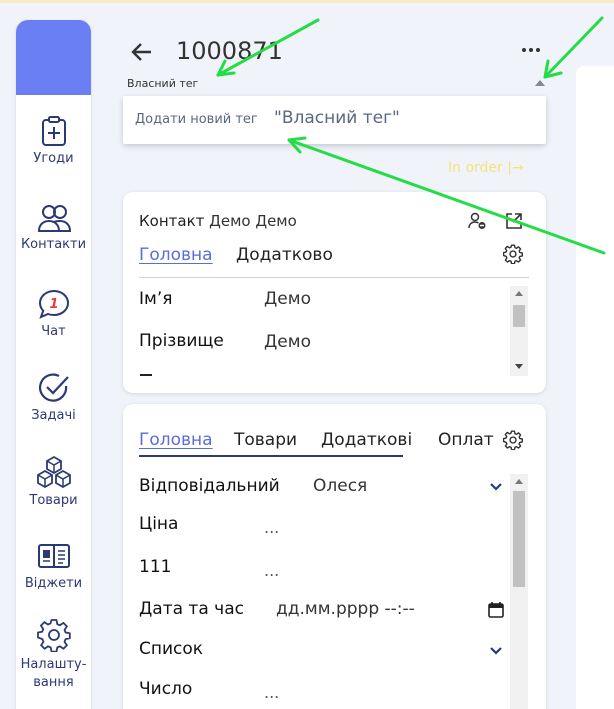 Image resolution: width=614 pixels, height=709 pixels. Describe the element at coordinates (340, 486) in the screenshot. I see `responsible-value: Олеся` at that location.